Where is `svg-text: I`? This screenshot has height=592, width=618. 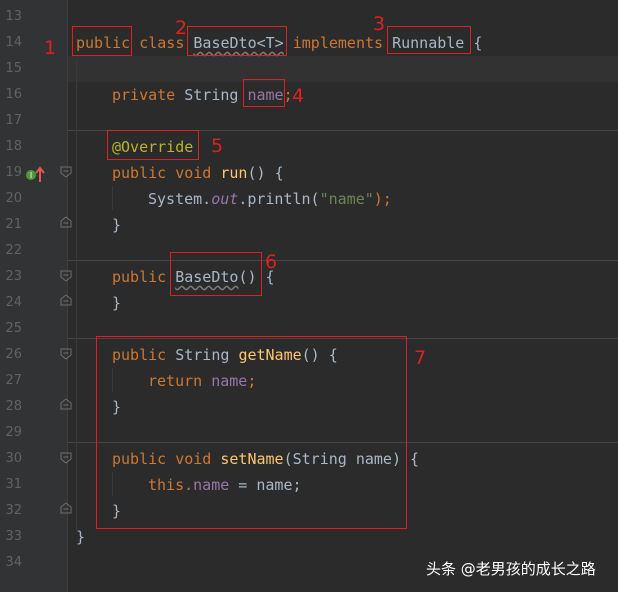
svg-text: I is located at coordinates (31, 175).